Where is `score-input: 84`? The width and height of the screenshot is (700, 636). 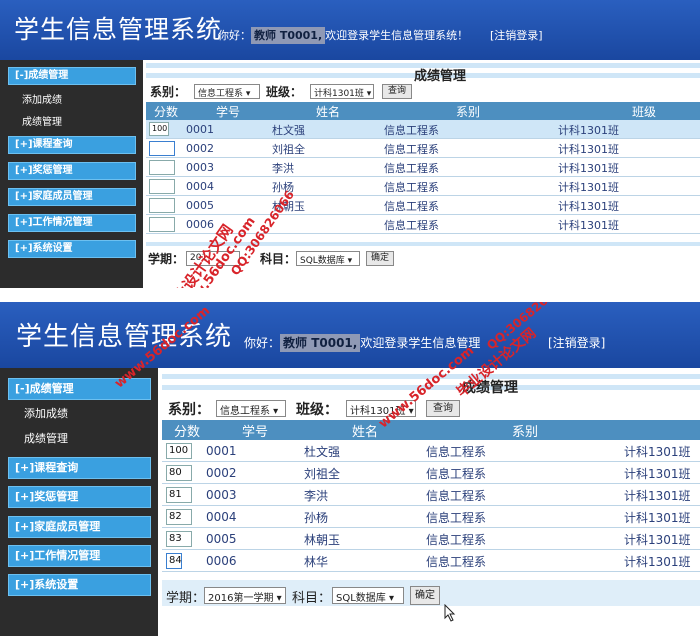 score-input: 84 is located at coordinates (174, 561).